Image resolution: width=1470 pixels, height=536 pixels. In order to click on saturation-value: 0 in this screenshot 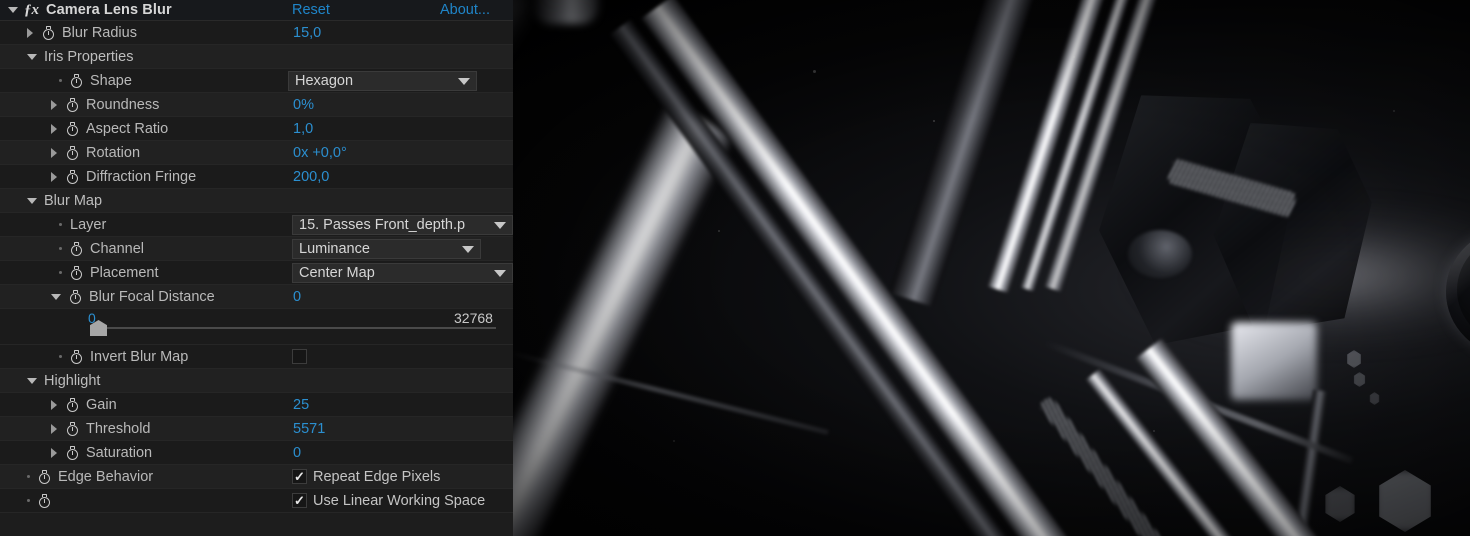, I will do `click(297, 453)`.